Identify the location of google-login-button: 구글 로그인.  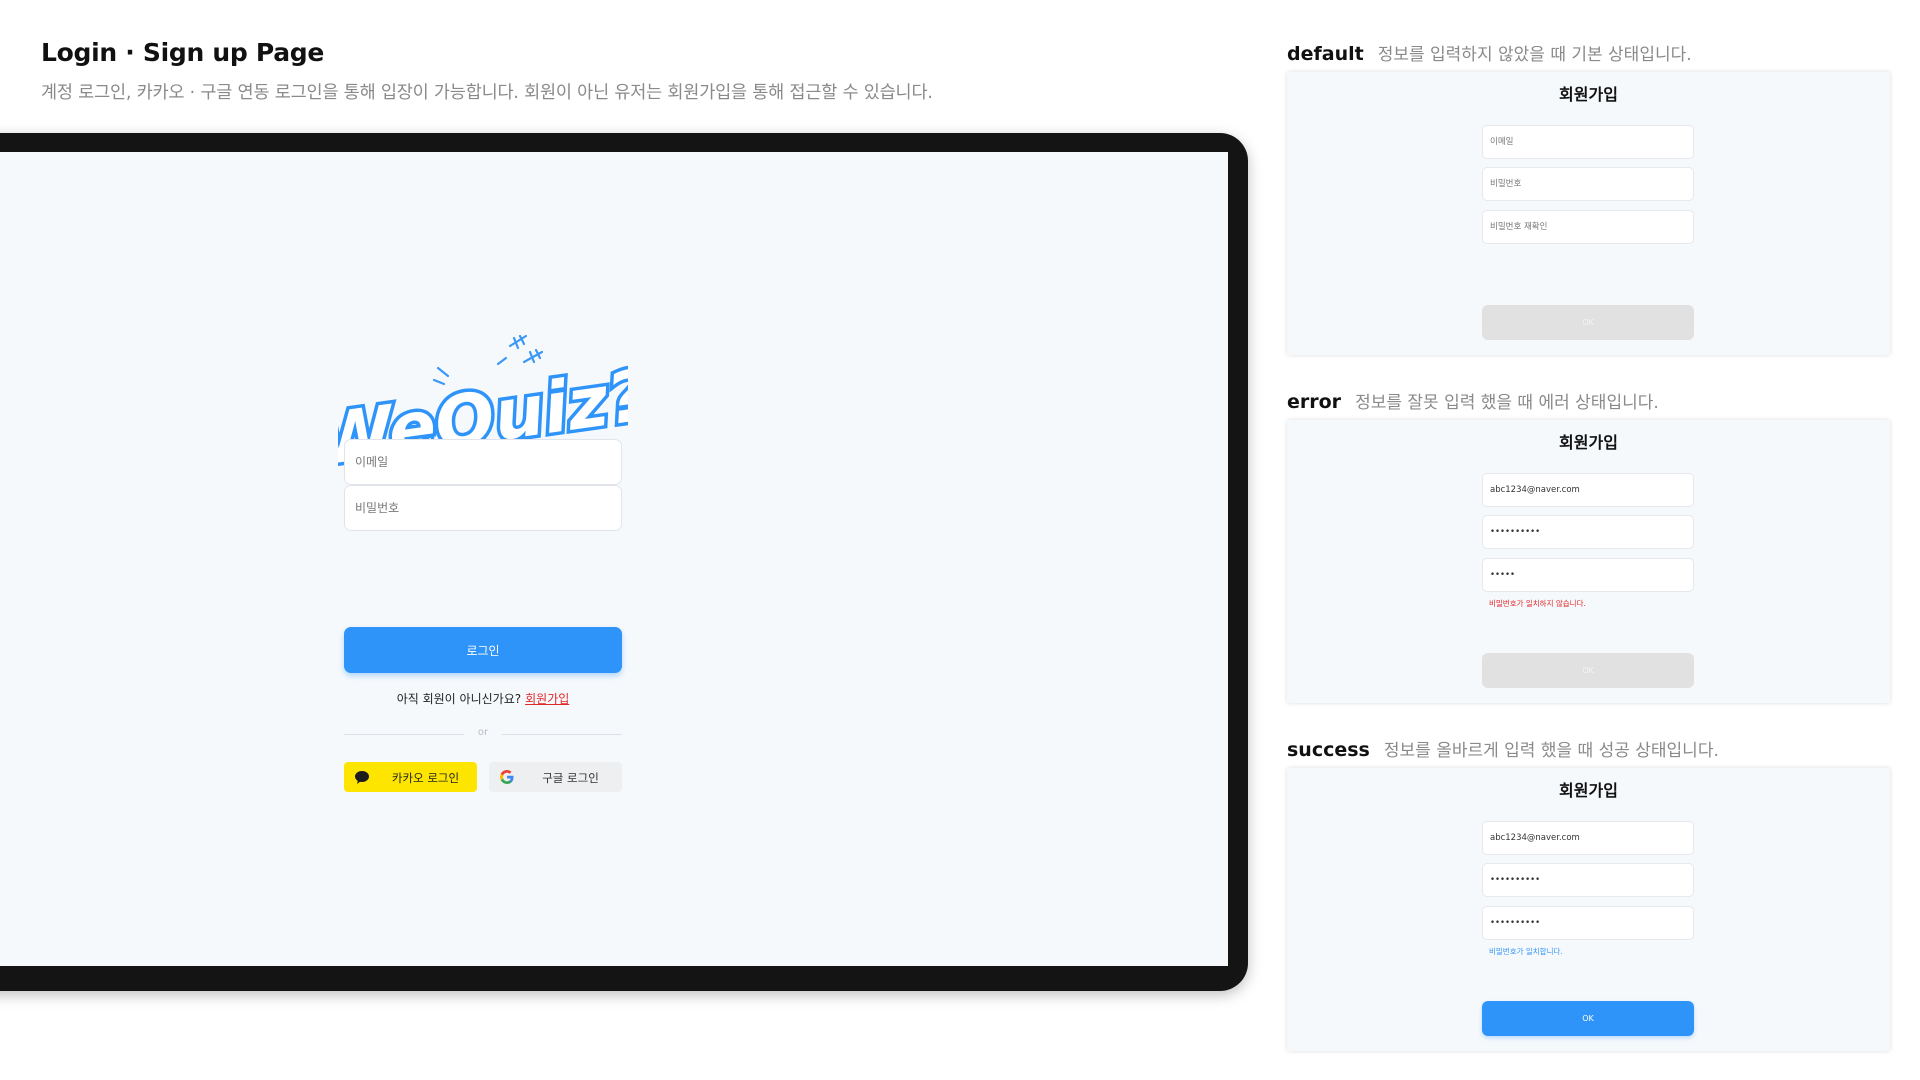
(555, 777).